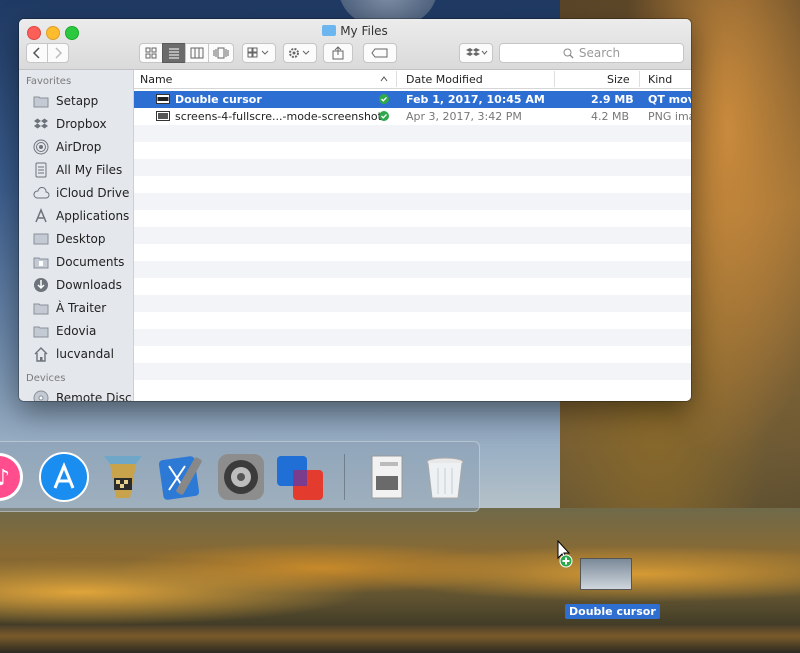 This screenshot has height=653, width=800. I want to click on file-date: Apr 3, 2017, 3:42 PM, so click(464, 116).